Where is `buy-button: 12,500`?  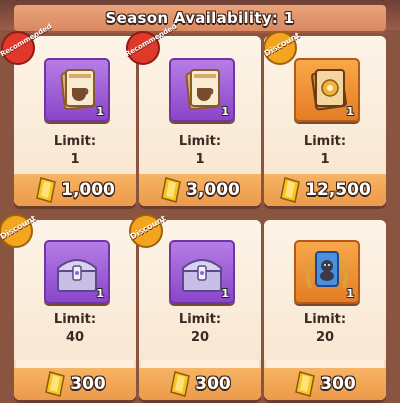
buy-button: 12,500 is located at coordinates (325, 190).